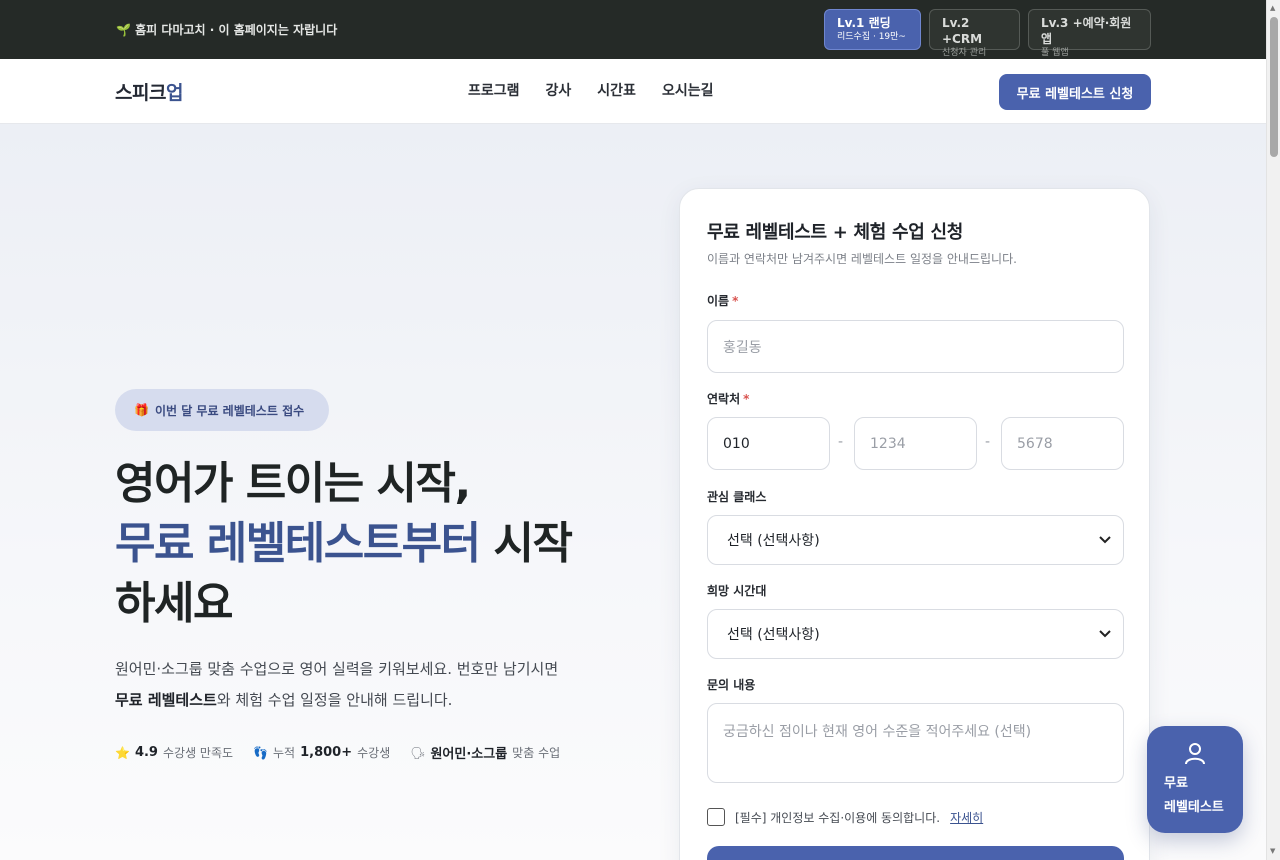  What do you see at coordinates (1273, 430) in the screenshot?
I see `page-scrollbar: ▲ ▼` at bounding box center [1273, 430].